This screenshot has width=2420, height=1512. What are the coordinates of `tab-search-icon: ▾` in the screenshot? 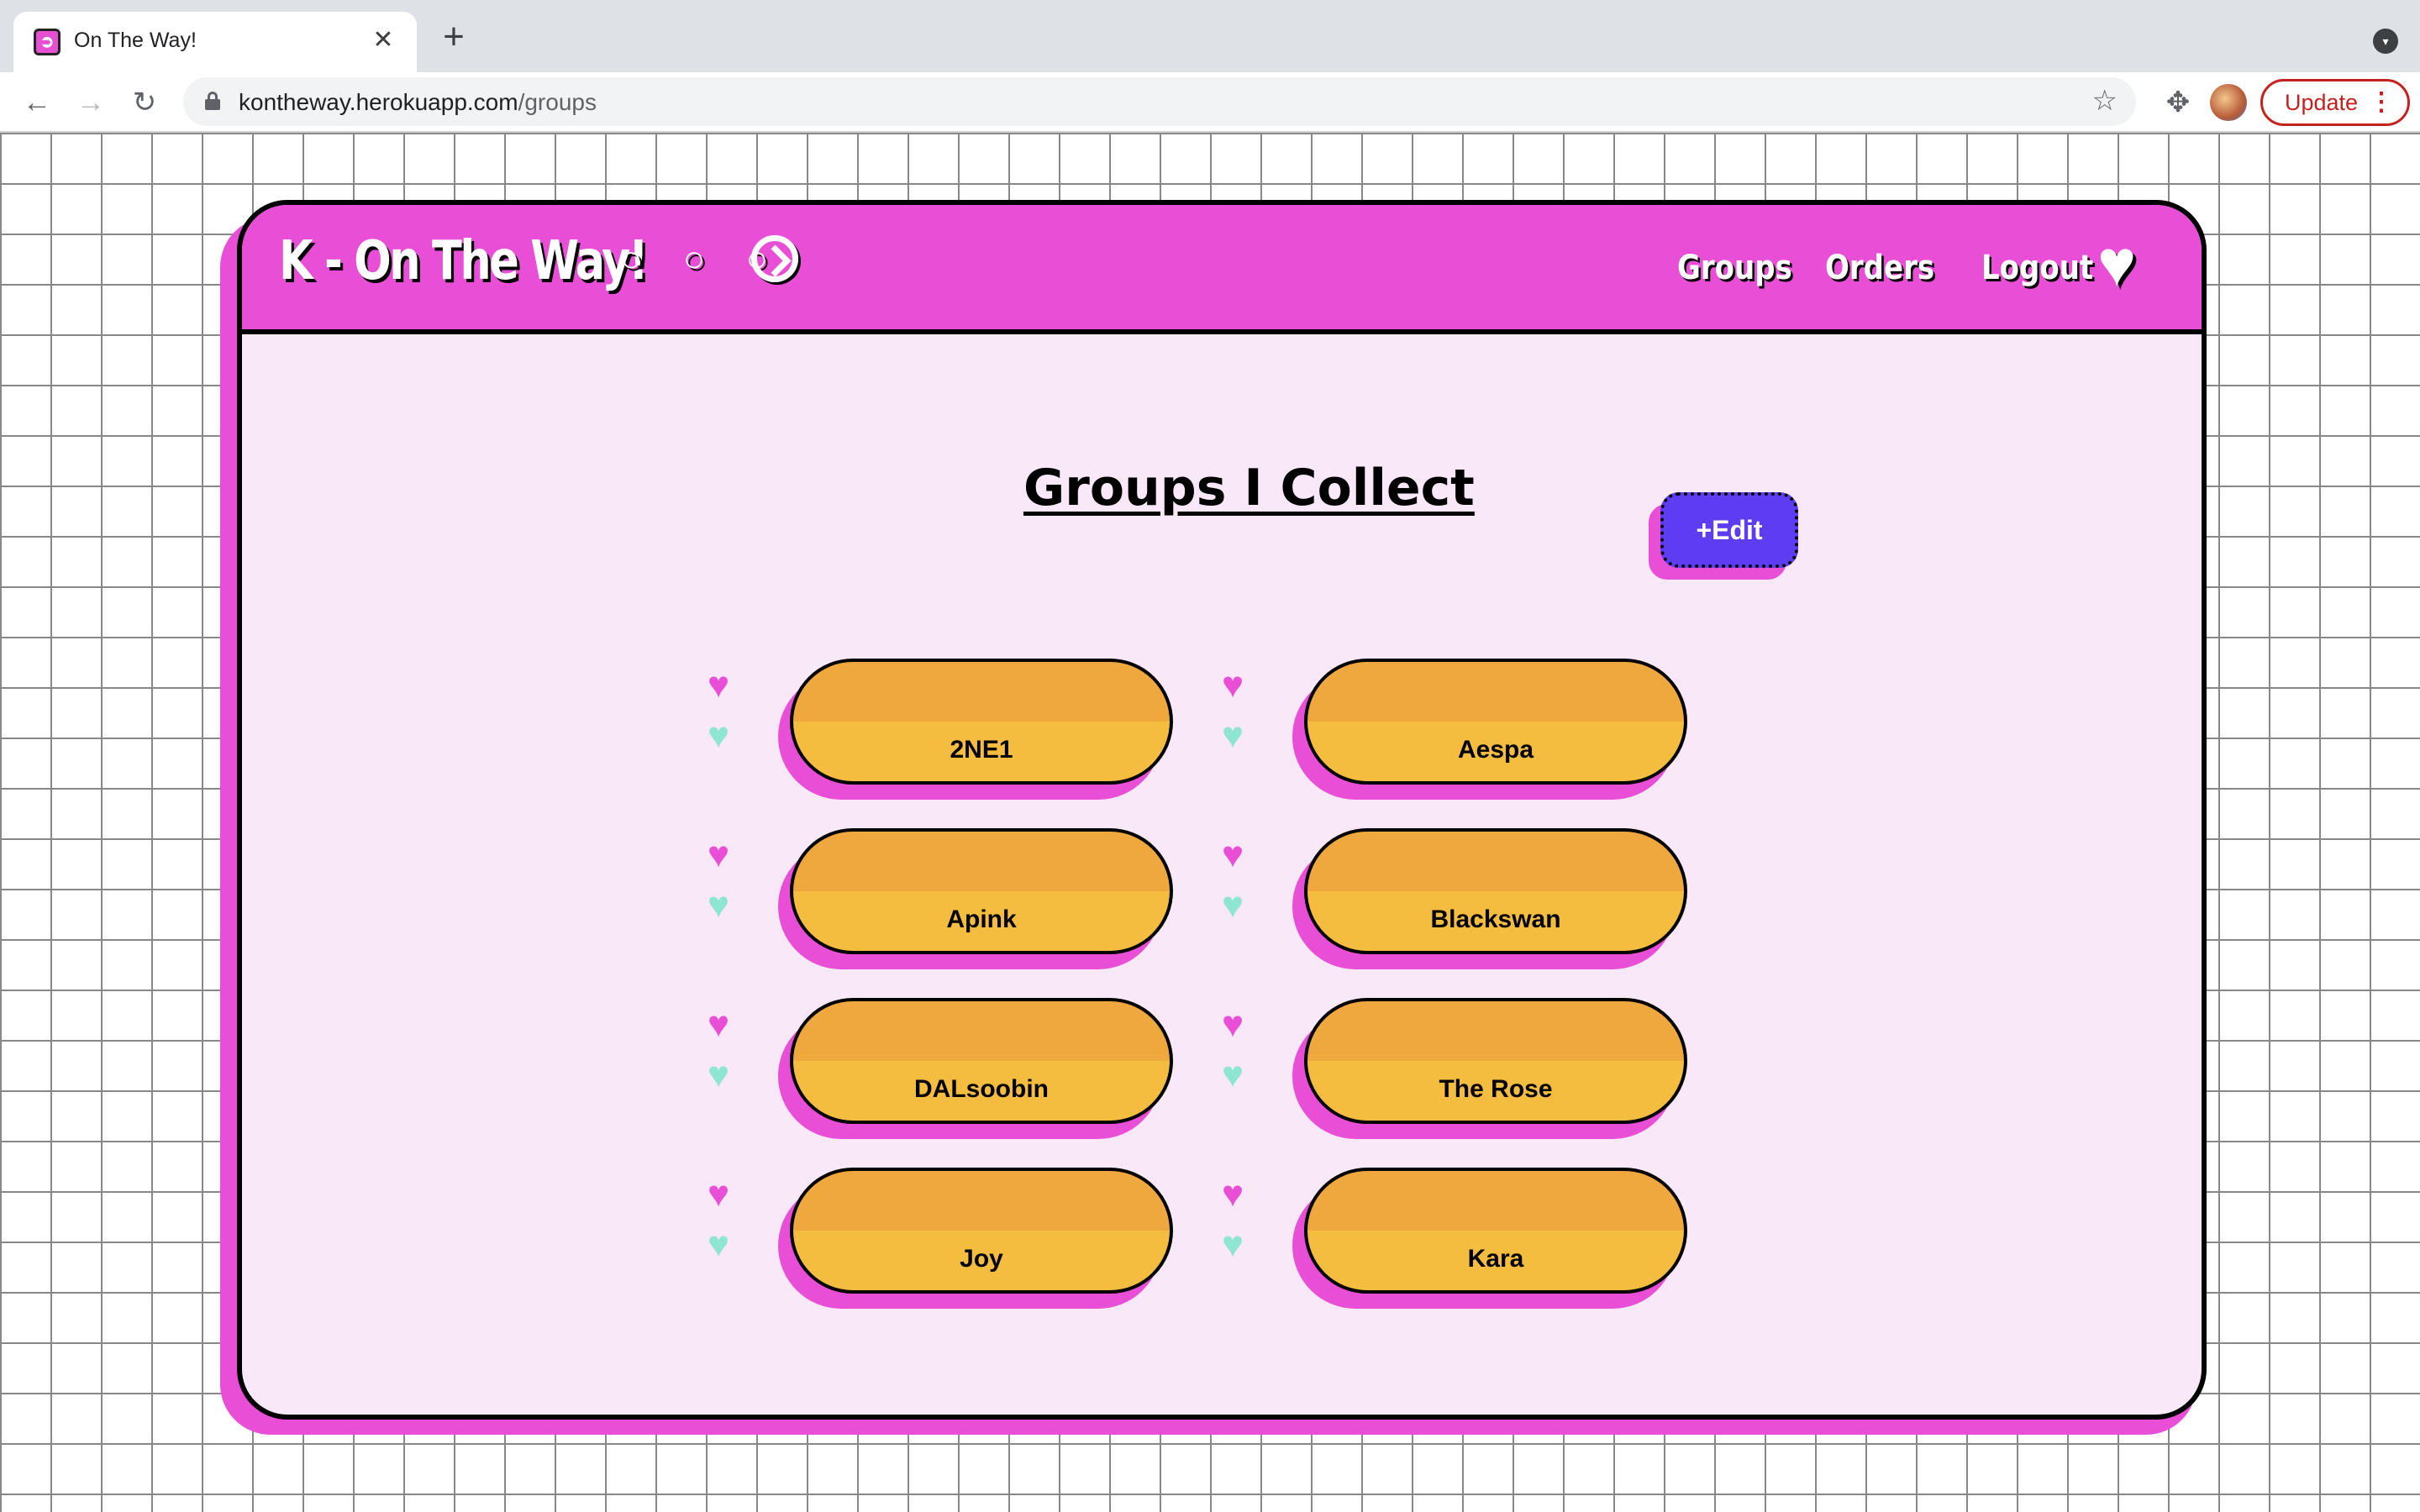 It's located at (2386, 41).